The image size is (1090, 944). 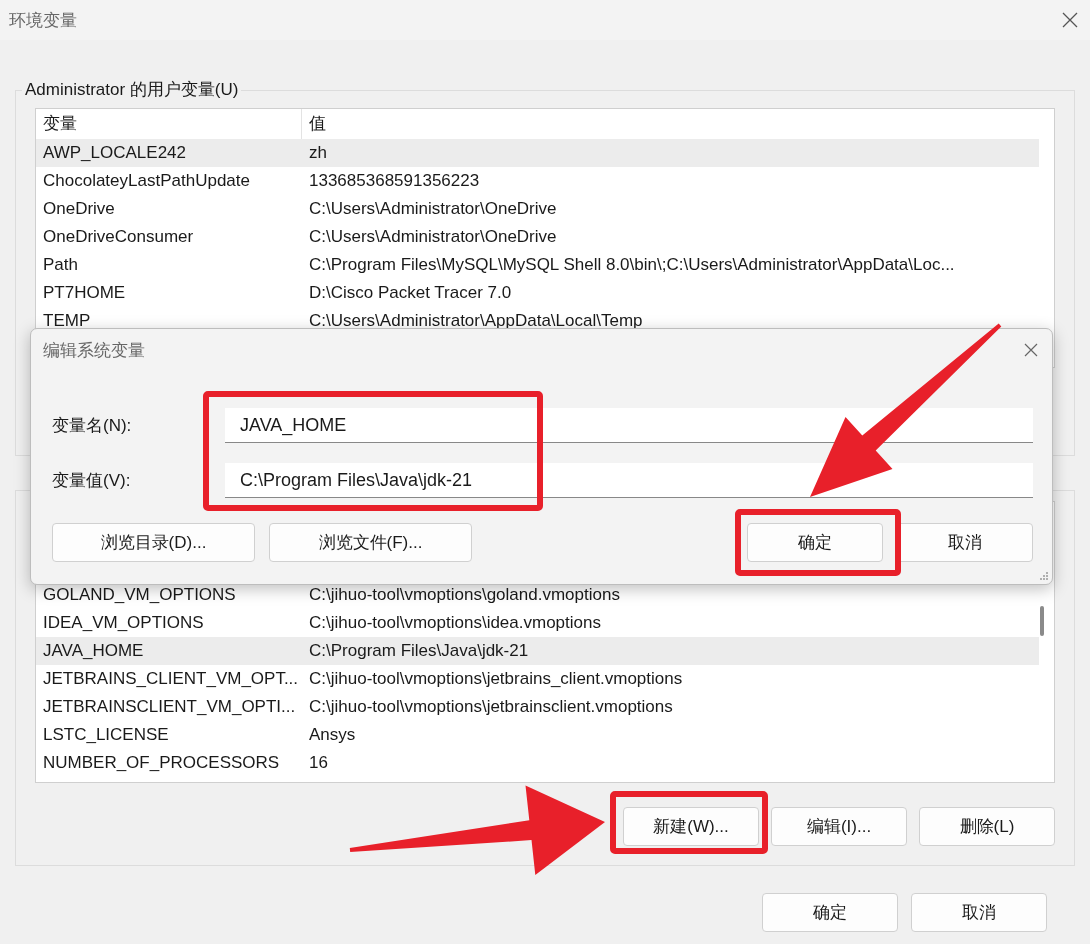 I want to click on list-row: ChocolateyLastPathUpdate 133685368591356223, so click(x=537, y=181).